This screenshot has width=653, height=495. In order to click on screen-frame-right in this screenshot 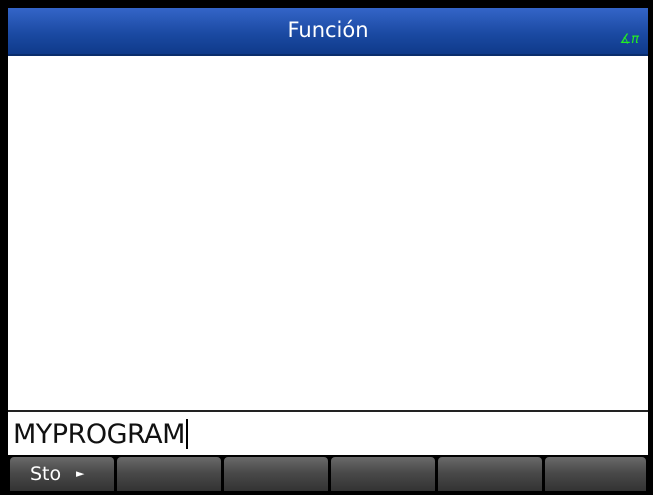, I will do `click(650, 247)`.